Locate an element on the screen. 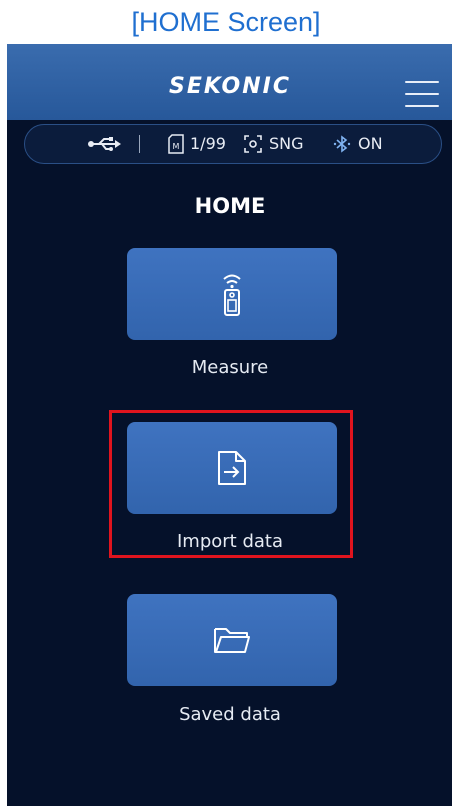 This screenshot has width=452, height=806. saved-data-label: Saved data is located at coordinates (230, 714).